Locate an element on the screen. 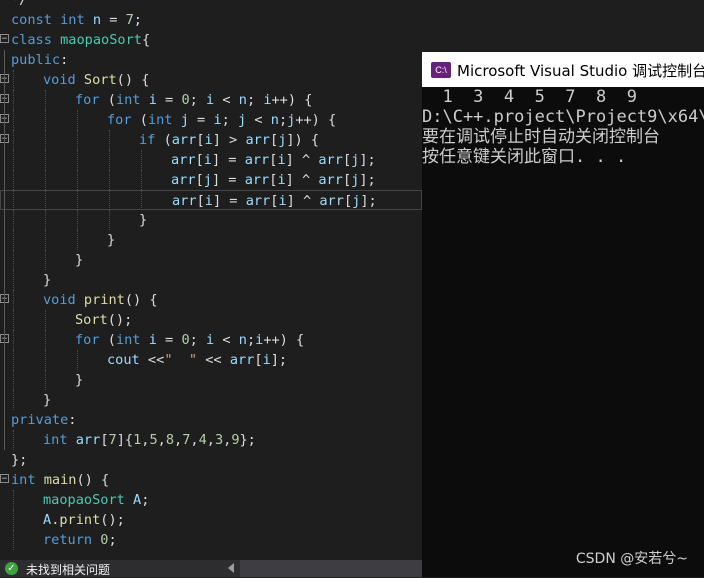  code-line: − int main() { is located at coordinates (211, 480).